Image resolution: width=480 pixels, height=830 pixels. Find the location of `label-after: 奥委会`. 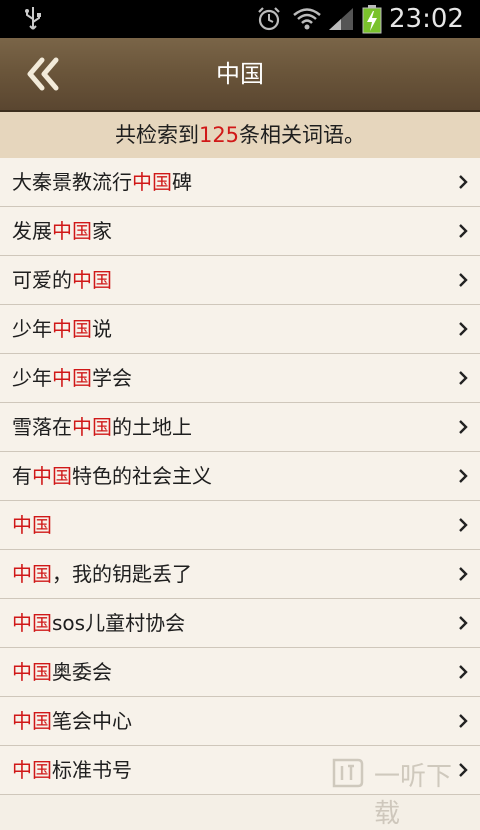

label-after: 奥委会 is located at coordinates (82, 672).